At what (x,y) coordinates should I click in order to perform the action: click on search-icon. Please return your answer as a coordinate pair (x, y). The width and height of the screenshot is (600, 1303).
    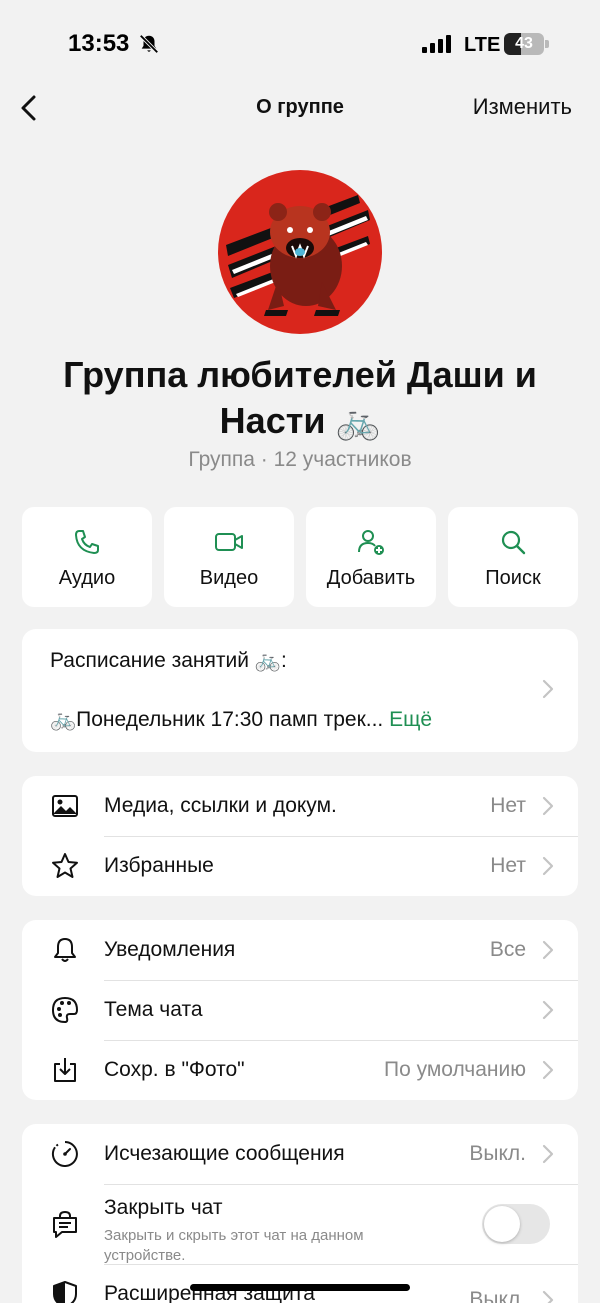
    Looking at the image, I should click on (513, 542).